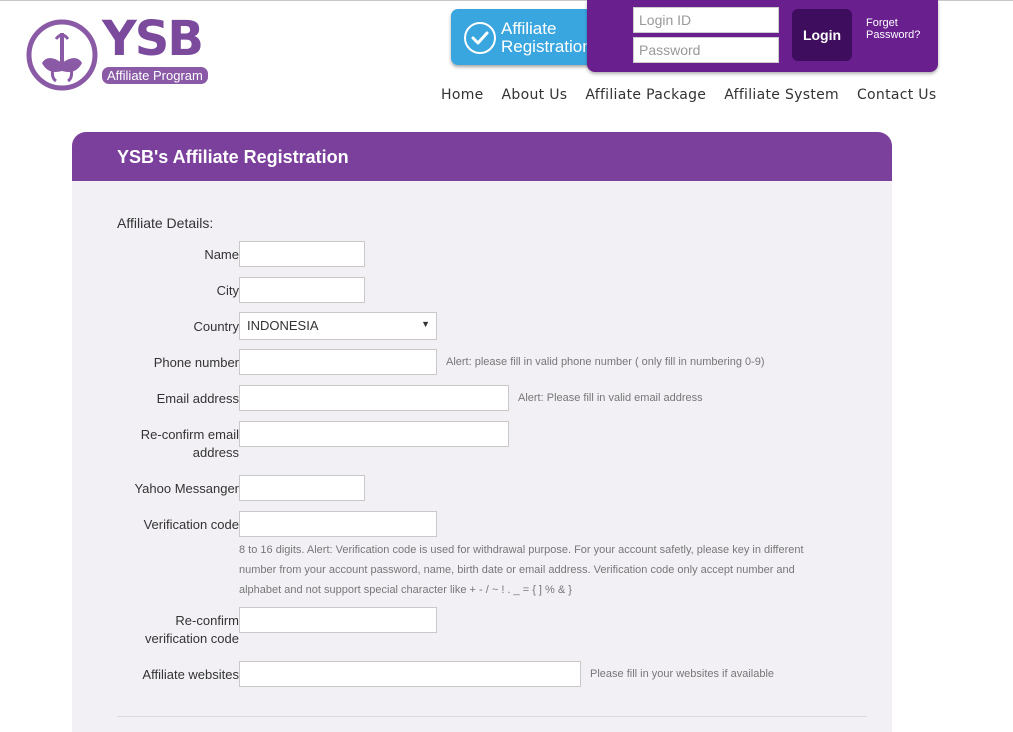 The width and height of the screenshot is (1013, 732). I want to click on login-button: Login, so click(822, 35).